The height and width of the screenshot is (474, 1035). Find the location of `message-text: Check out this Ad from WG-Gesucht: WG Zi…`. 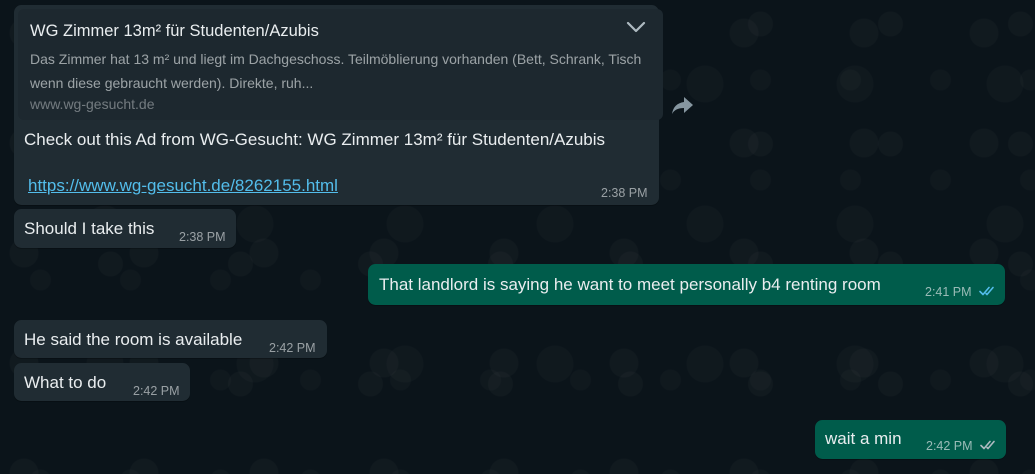

message-text: Check out this Ad from WG-Gesucht: WG Zi… is located at coordinates (315, 139).